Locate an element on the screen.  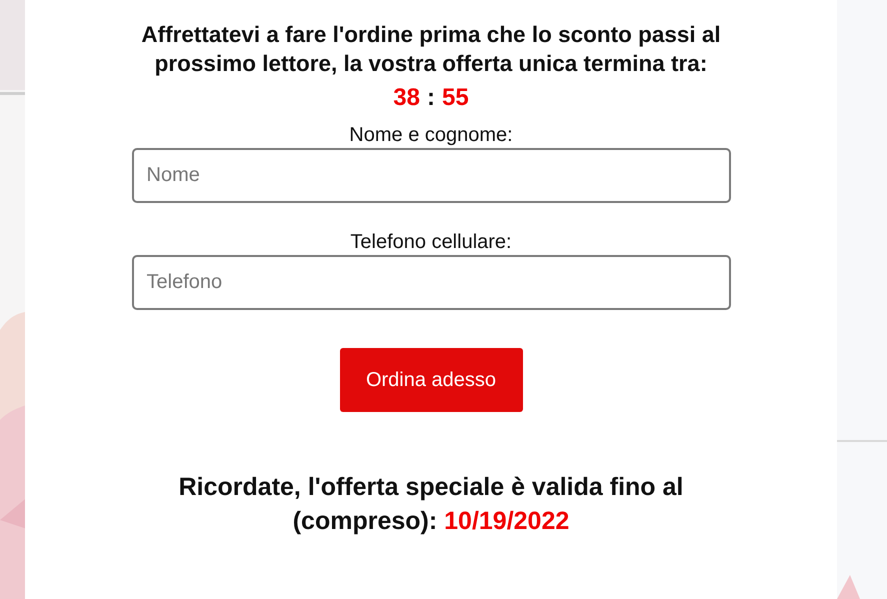
order-button: Ordina adesso is located at coordinates (431, 380).